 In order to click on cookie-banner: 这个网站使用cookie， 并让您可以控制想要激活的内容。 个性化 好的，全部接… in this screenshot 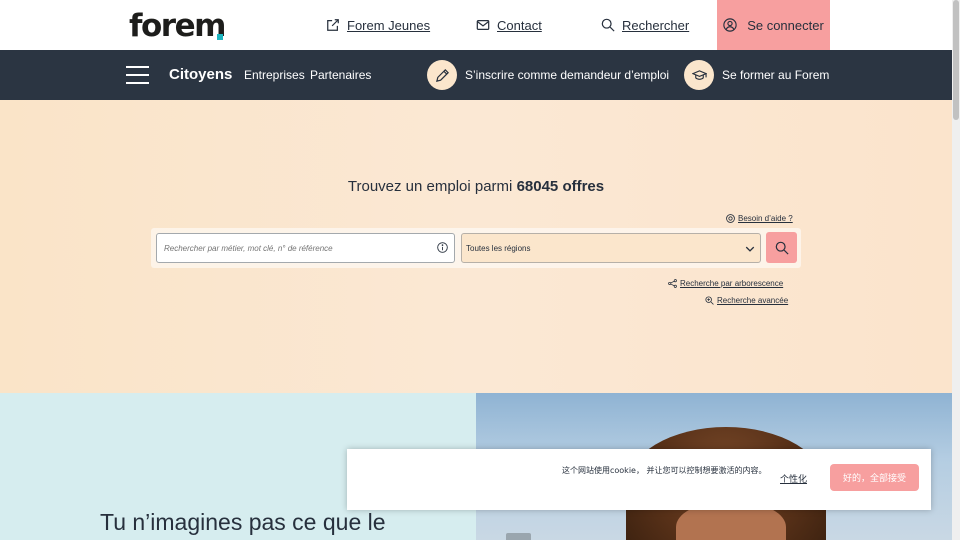, I will do `click(639, 479)`.